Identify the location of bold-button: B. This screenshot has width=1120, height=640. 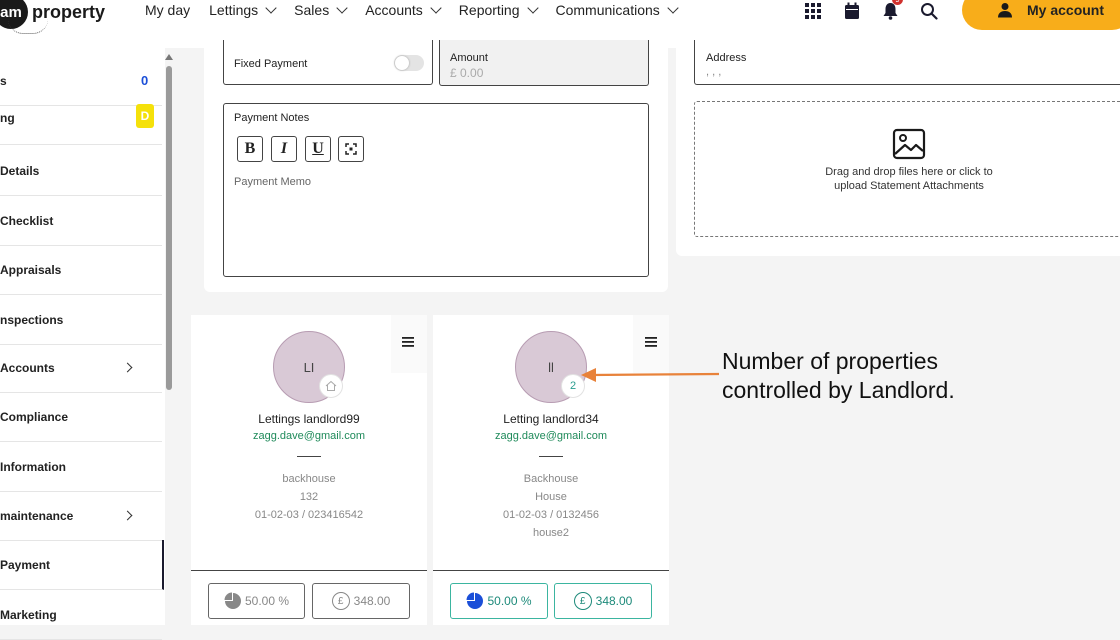
(250, 149).